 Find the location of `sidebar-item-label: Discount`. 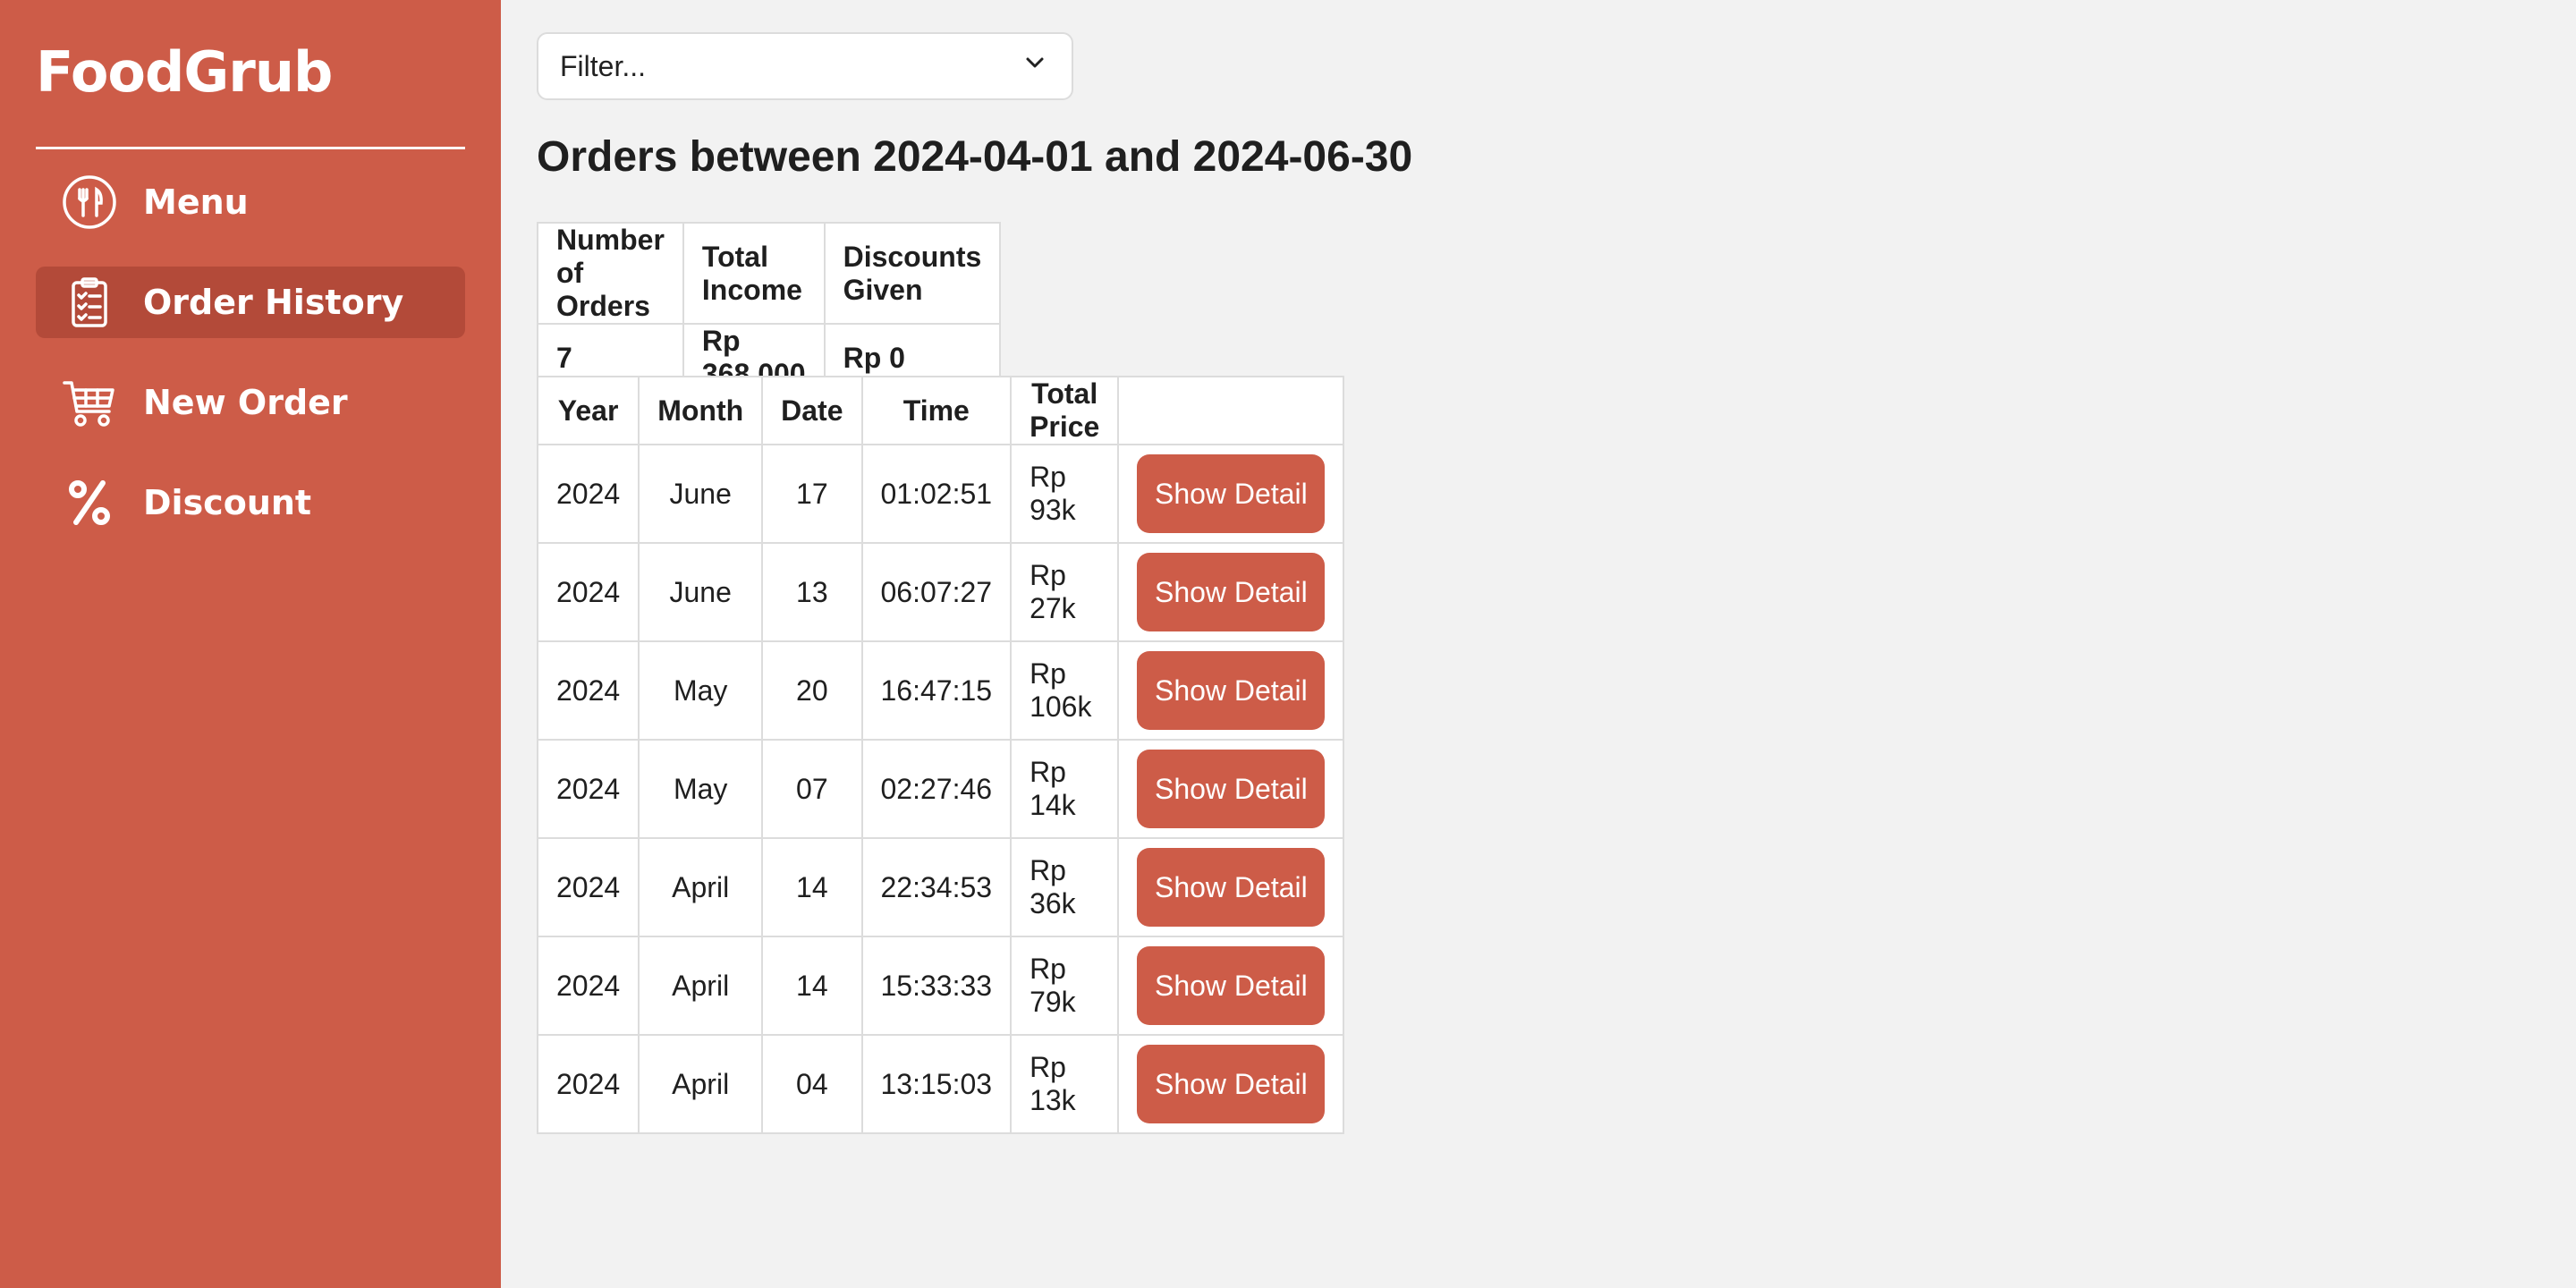

sidebar-item-label: Discount is located at coordinates (227, 502).